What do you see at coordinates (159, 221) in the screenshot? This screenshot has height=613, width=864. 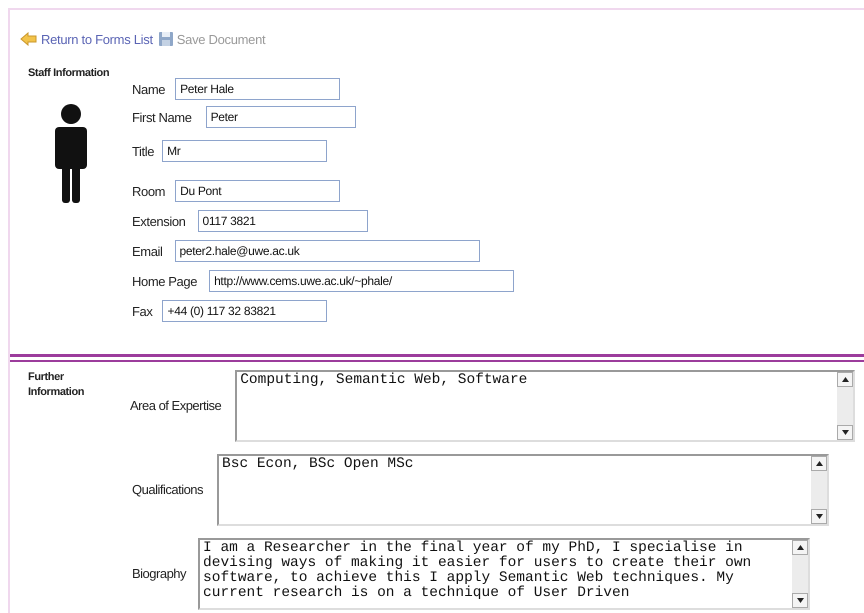 I see `field-label: Extension` at bounding box center [159, 221].